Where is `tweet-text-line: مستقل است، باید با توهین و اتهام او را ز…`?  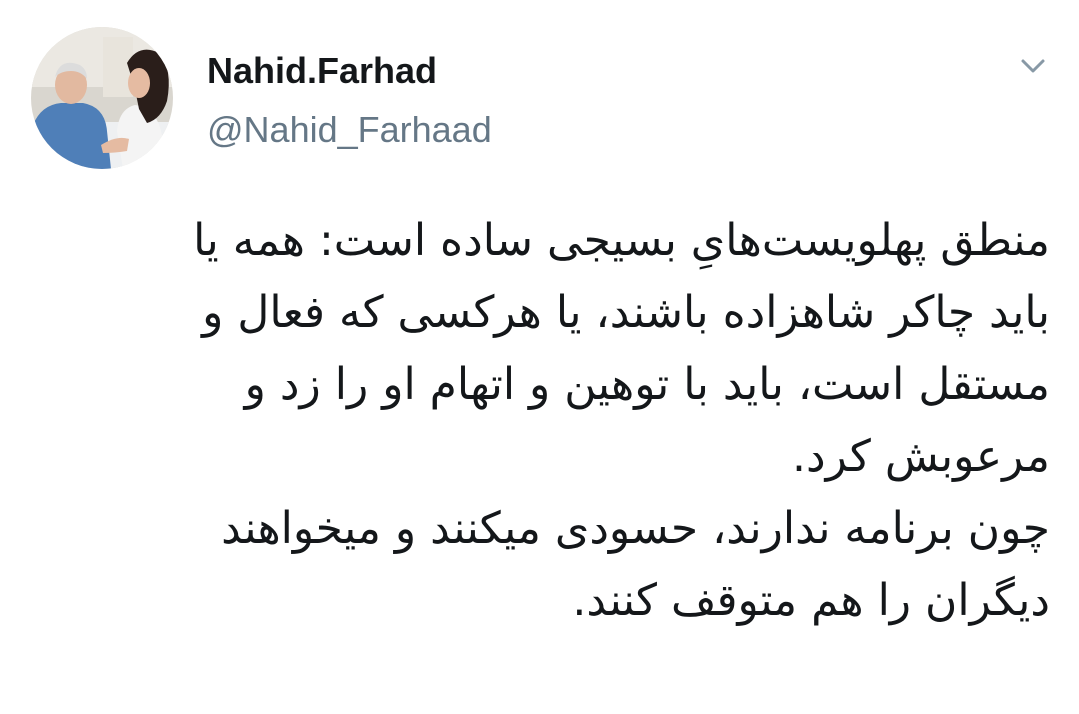
tweet-text-line: مستقل است، باید با توهین و اتهام او را ز… is located at coordinates (647, 384).